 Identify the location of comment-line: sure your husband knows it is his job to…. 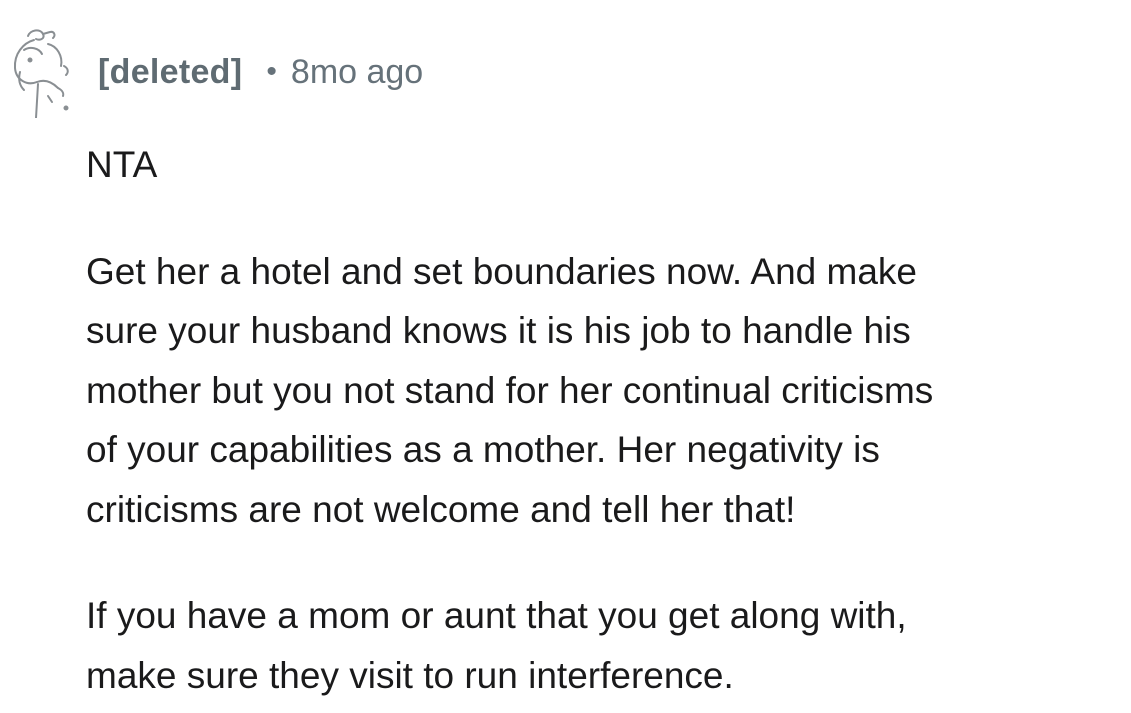
(498, 330).